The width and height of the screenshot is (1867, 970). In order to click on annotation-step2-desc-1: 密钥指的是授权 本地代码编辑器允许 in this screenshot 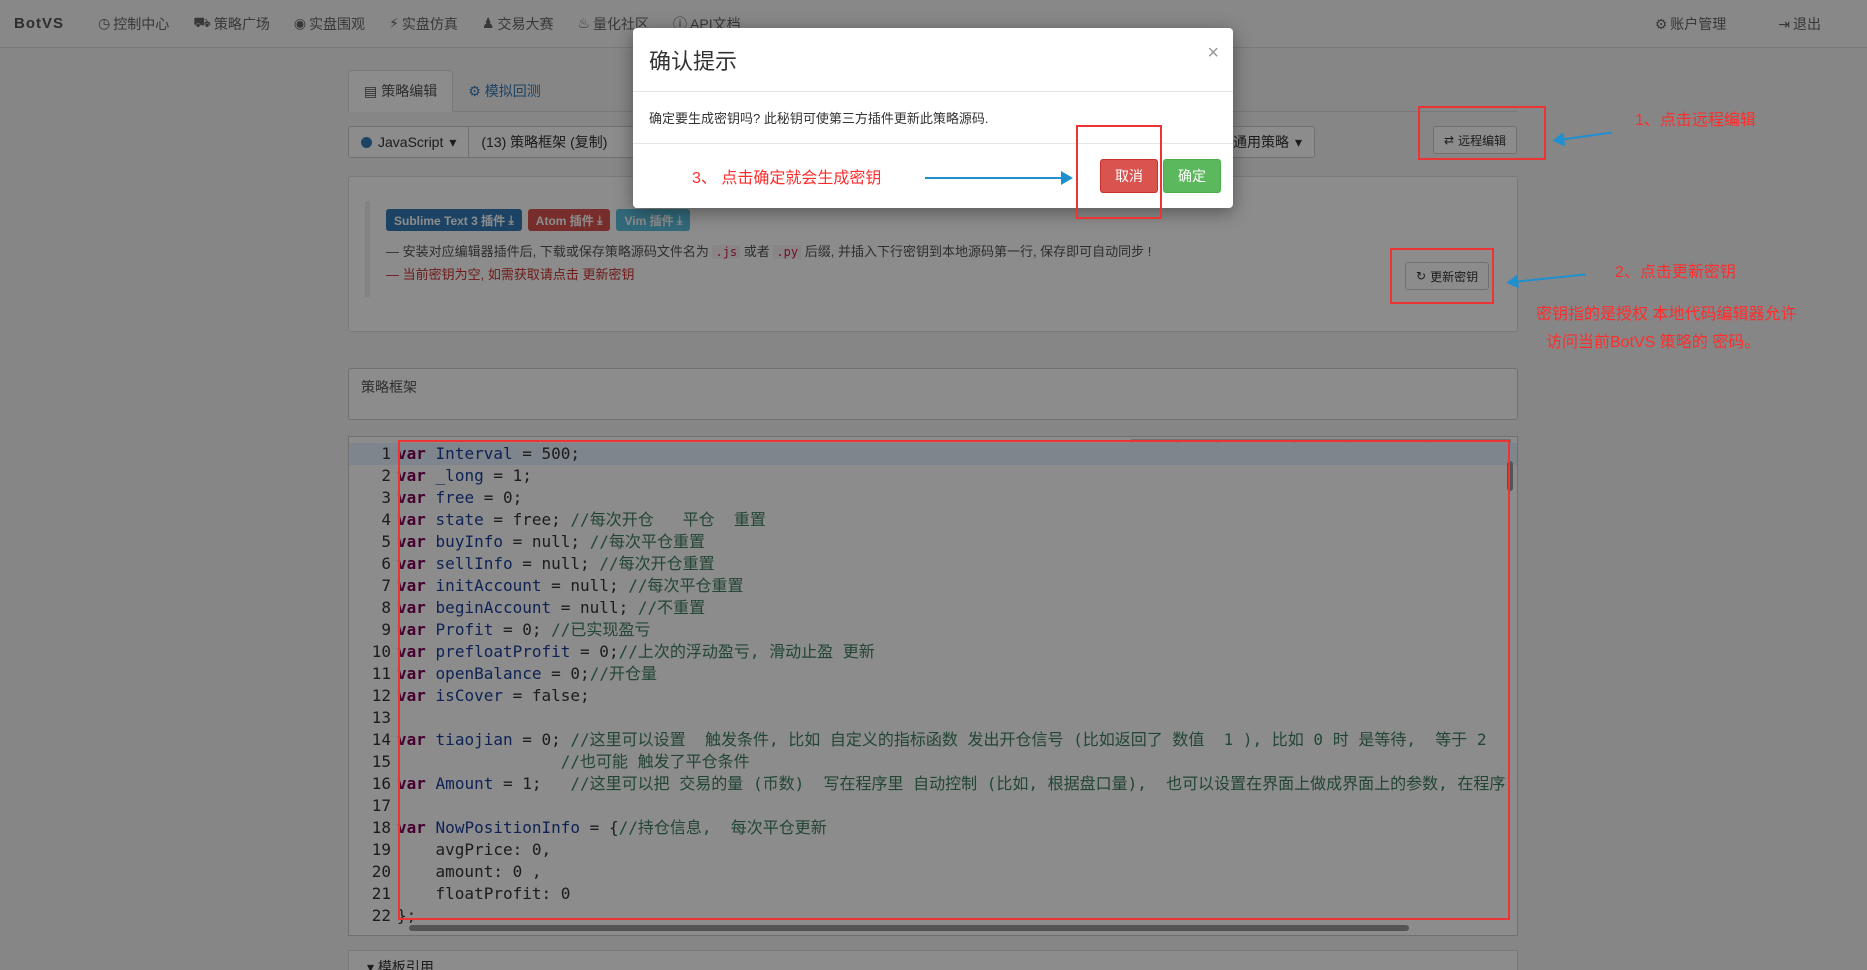, I will do `click(1666, 314)`.